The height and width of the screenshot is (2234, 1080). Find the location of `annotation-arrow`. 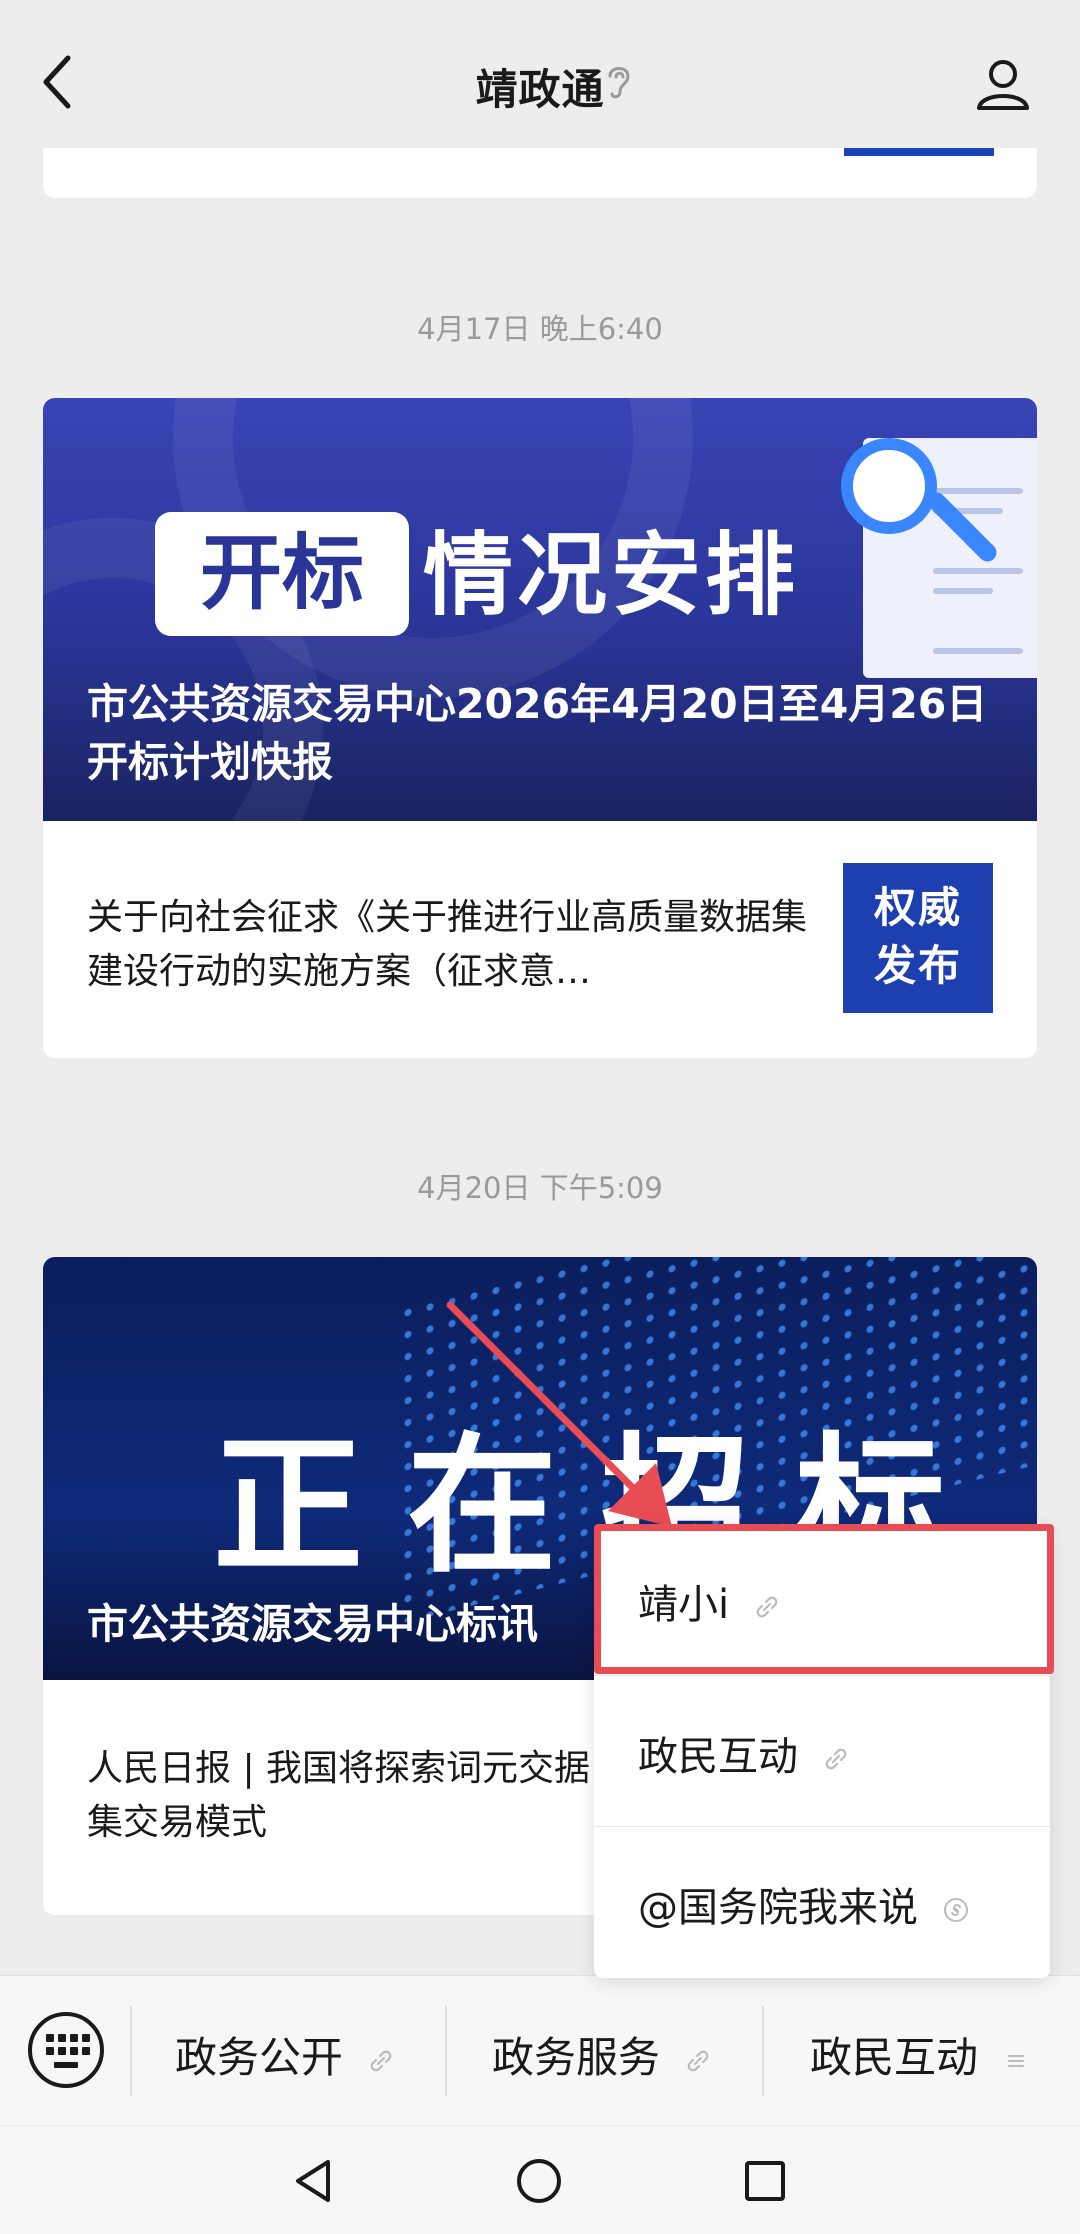

annotation-arrow is located at coordinates (559, 1414).